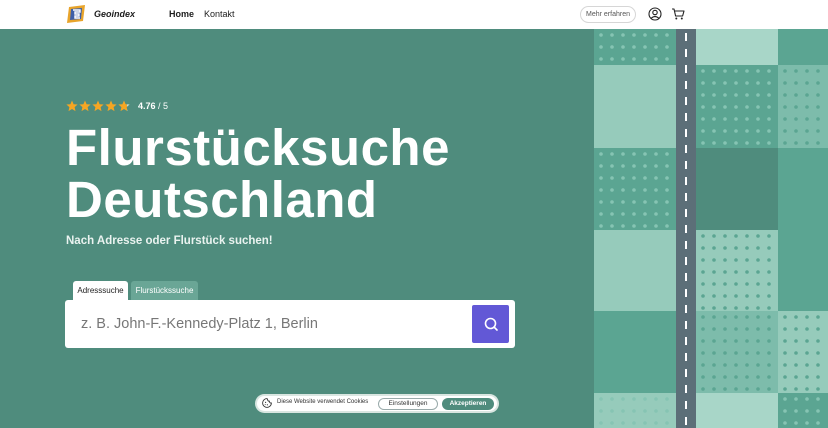  I want to click on cookie-settings-button: Einstellungen, so click(408, 404).